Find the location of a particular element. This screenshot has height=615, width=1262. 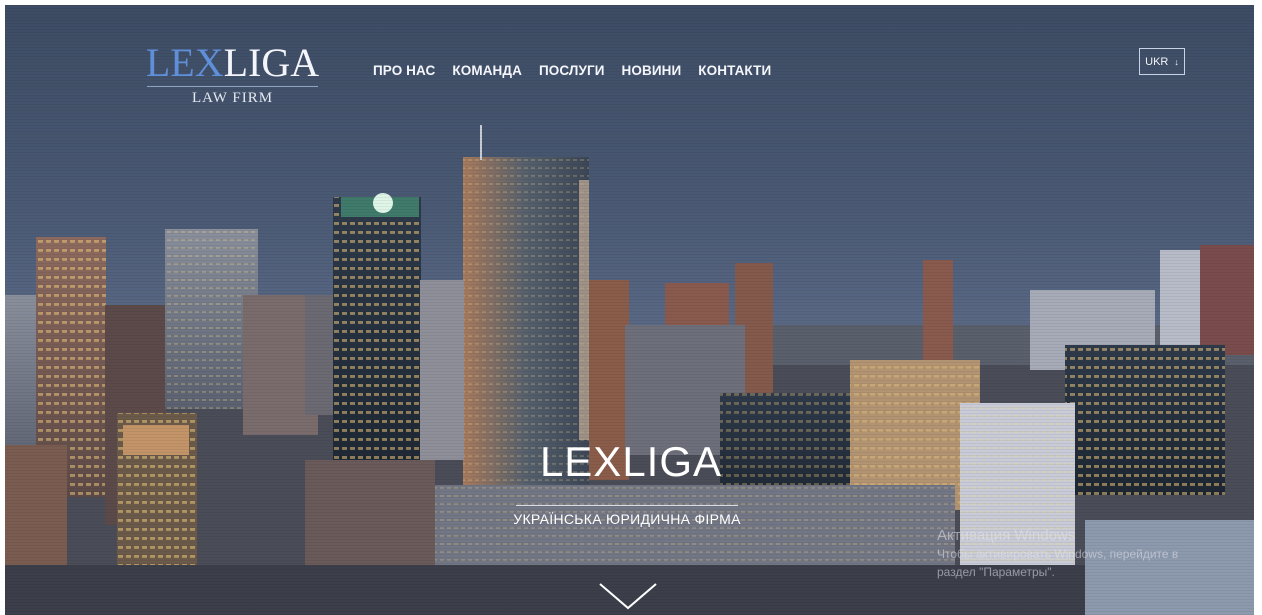

chevron-down-icon is located at coordinates (628, 595).